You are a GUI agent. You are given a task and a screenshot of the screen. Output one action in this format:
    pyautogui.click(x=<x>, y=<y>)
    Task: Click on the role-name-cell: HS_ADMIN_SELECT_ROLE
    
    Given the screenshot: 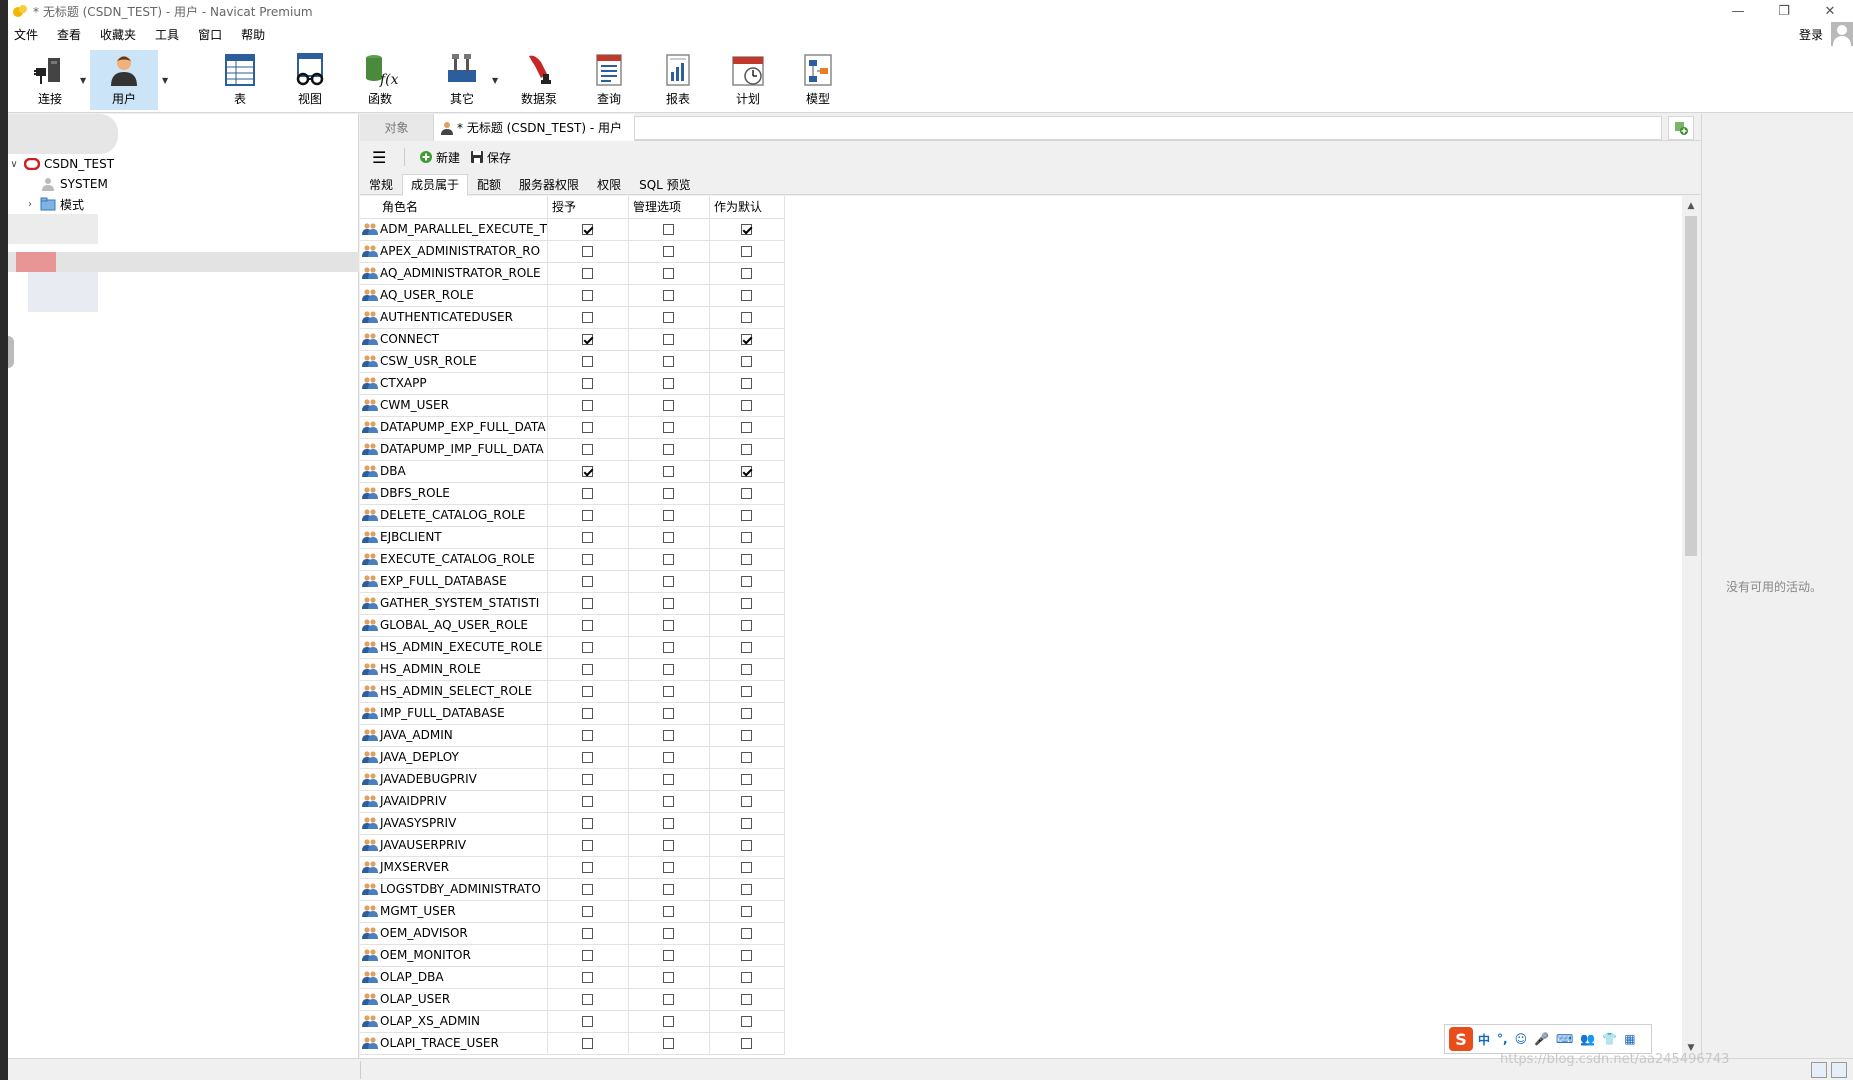 What is the action you would take?
    pyautogui.click(x=454, y=691)
    